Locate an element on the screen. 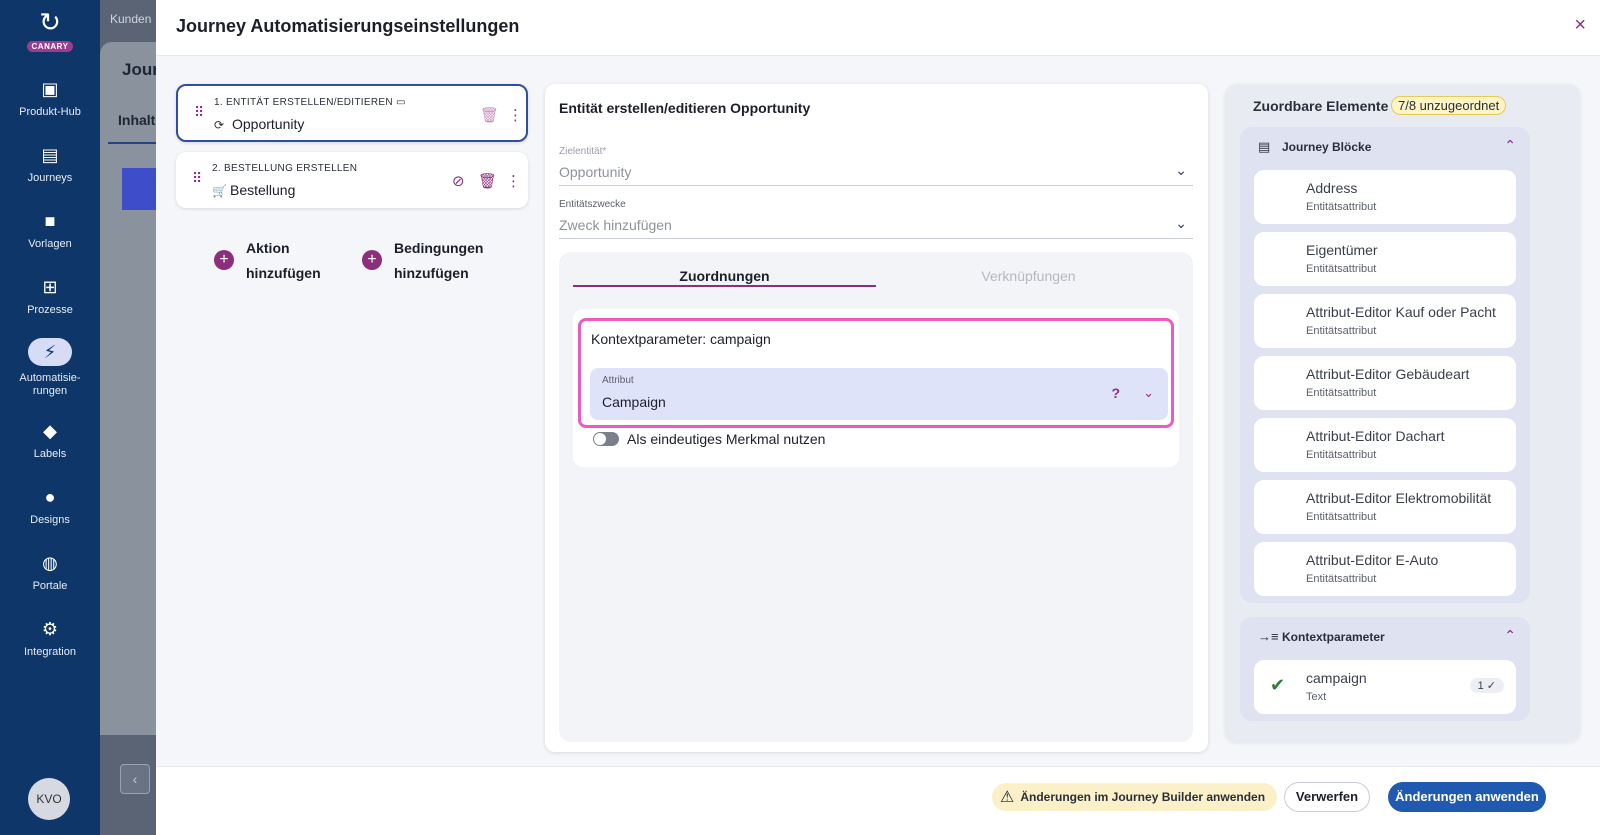  target-entity-label: Zielentität* is located at coordinates (583, 151).